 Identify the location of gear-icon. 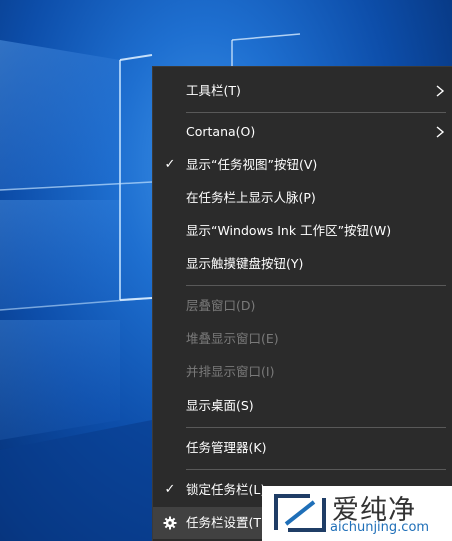
(170, 523).